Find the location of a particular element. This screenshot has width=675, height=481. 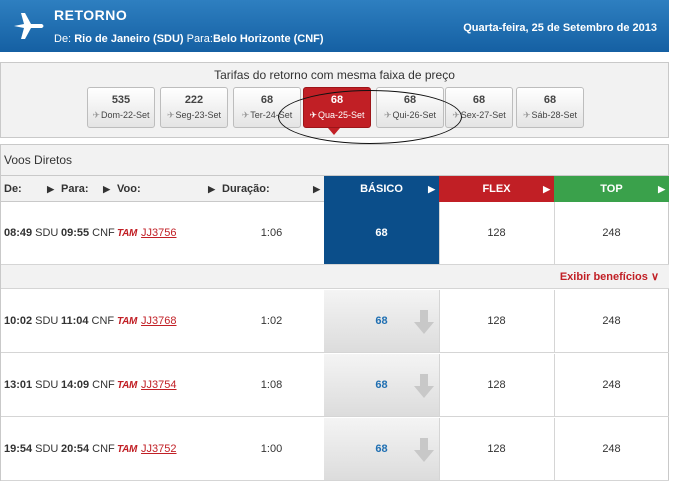

flight-number-cell: TAM JJ3756 is located at coordinates (168, 233).